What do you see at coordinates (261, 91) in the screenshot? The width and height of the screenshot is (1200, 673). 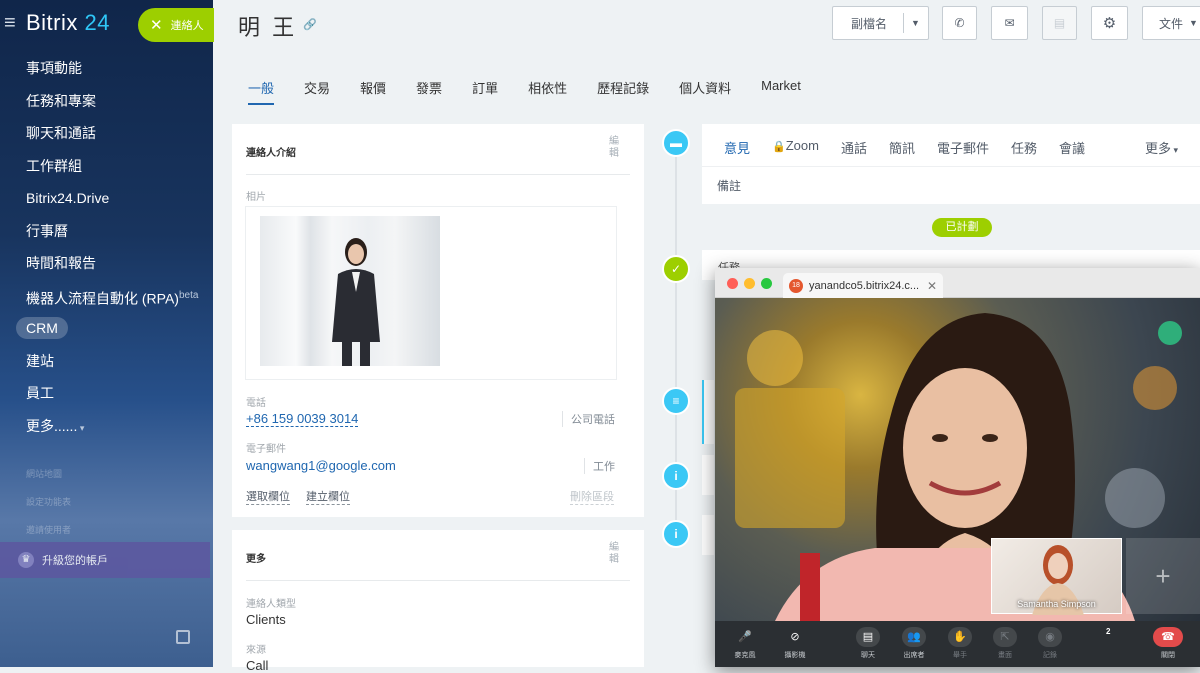 I see `tab-general: 一般` at bounding box center [261, 91].